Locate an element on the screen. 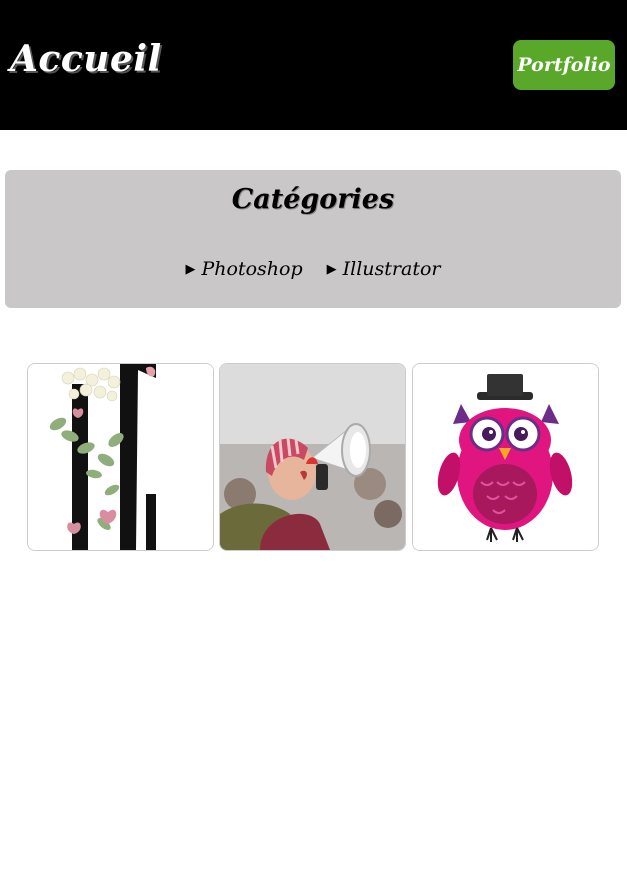 This screenshot has width=627, height=880. category-link-illustrator: ▶ Illustrator is located at coordinates (384, 269).